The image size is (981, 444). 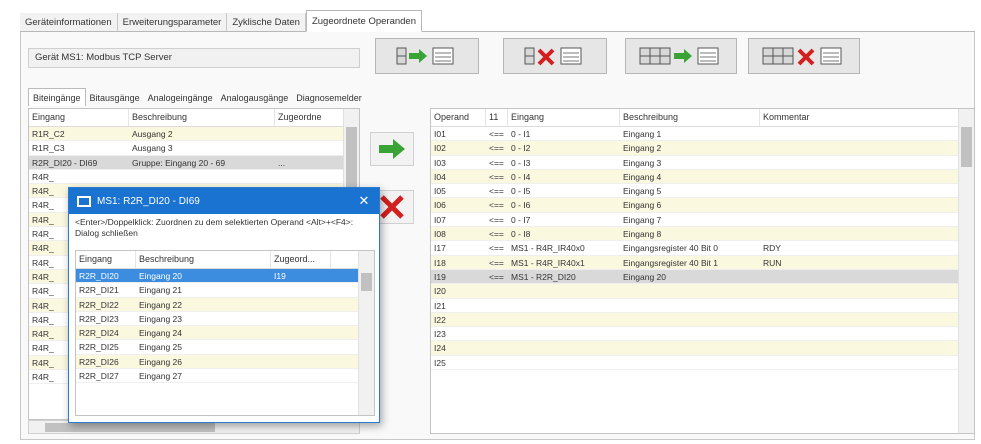 I want to click on table-row: I25, so click(x=702, y=363).